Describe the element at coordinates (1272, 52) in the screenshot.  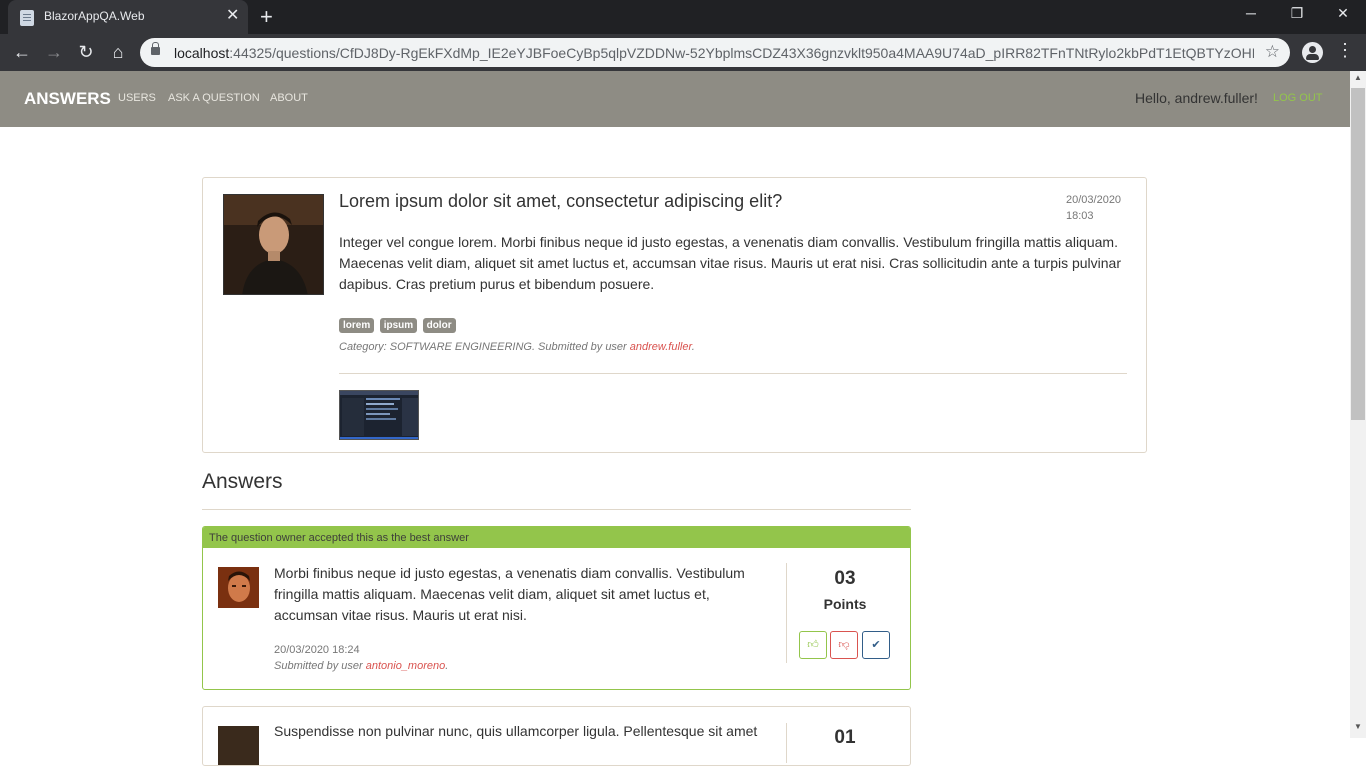
I see `star-icon: ☆` at that location.